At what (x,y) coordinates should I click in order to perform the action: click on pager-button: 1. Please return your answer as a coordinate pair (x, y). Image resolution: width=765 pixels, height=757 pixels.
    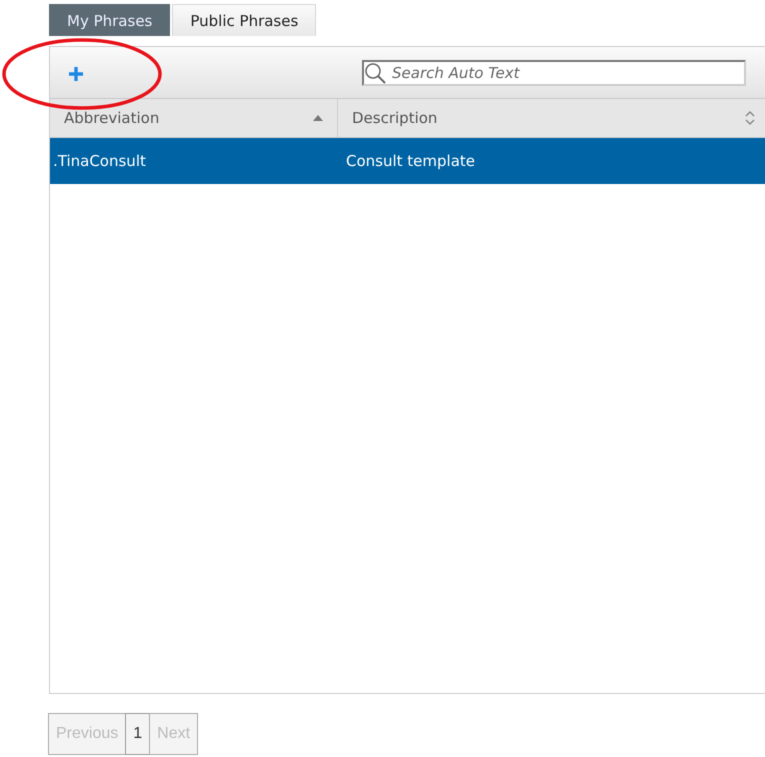
    Looking at the image, I should click on (137, 734).